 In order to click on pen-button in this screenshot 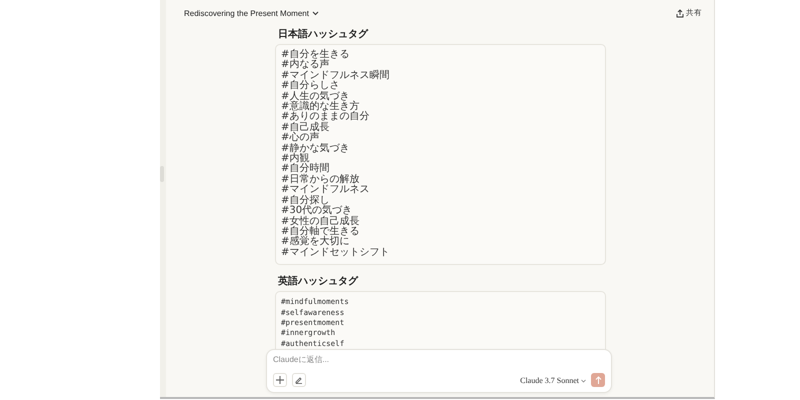, I will do `click(299, 380)`.